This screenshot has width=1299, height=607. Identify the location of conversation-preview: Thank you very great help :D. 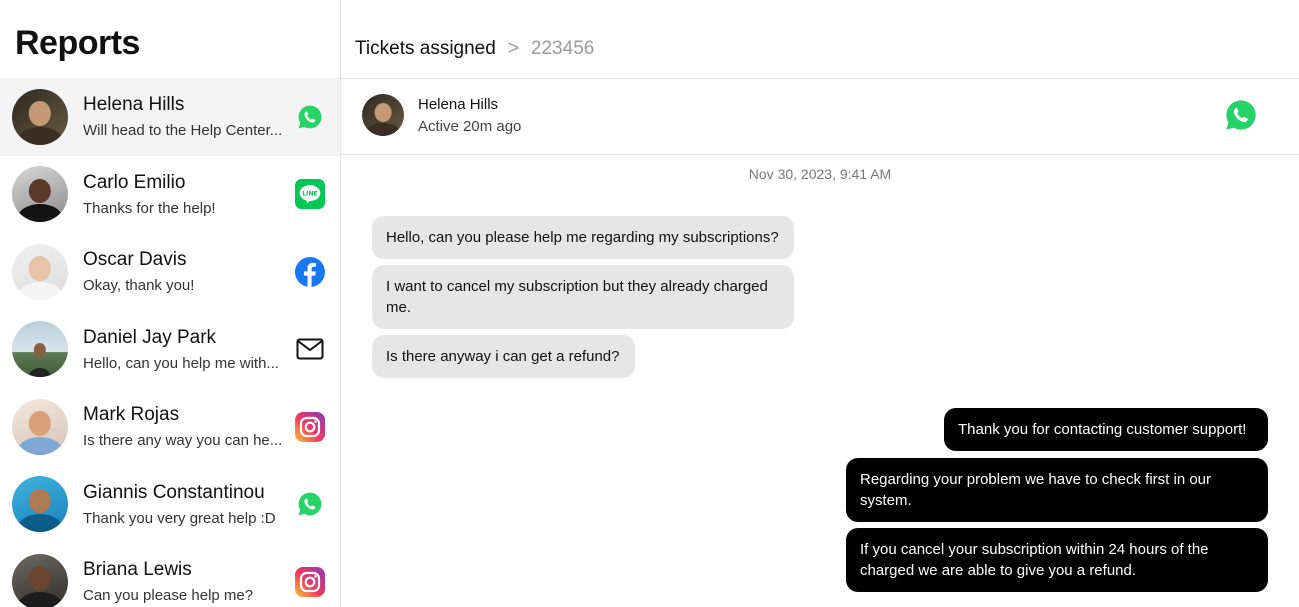
(179, 518).